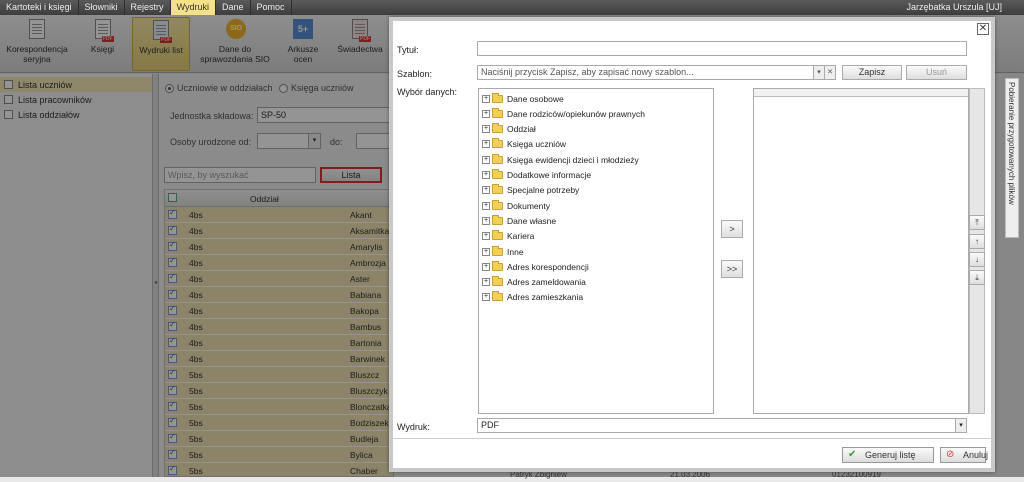  What do you see at coordinates (528, 205) in the screenshot?
I see `tree-item-label: Dokumenty` at bounding box center [528, 205].